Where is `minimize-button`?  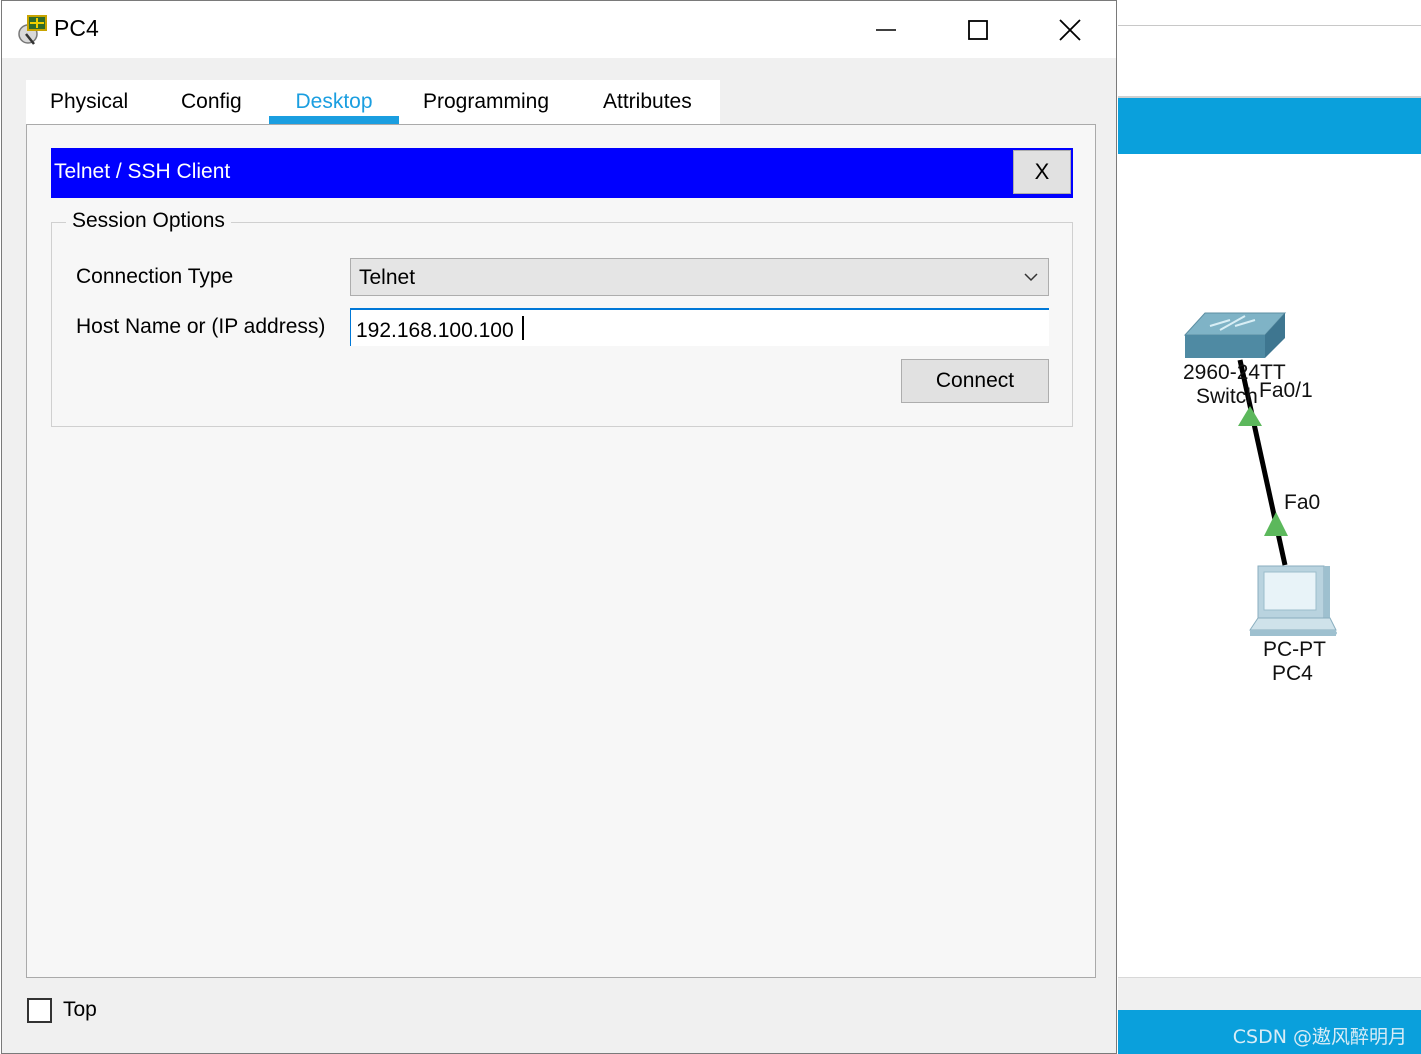
minimize-button is located at coordinates (886, 29).